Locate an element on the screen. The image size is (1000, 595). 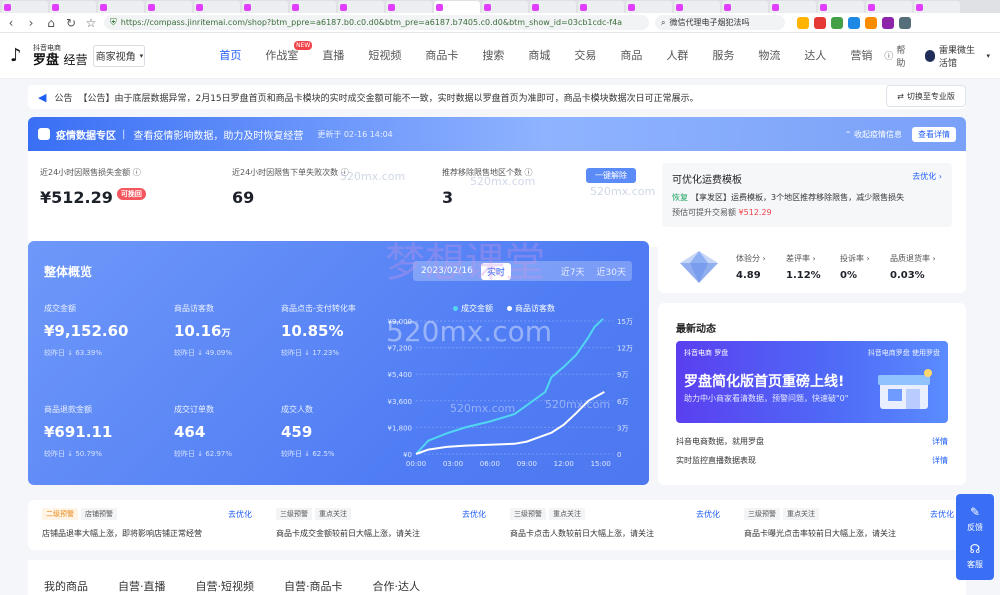
status-badge: 恢复 is located at coordinates (680, 197).